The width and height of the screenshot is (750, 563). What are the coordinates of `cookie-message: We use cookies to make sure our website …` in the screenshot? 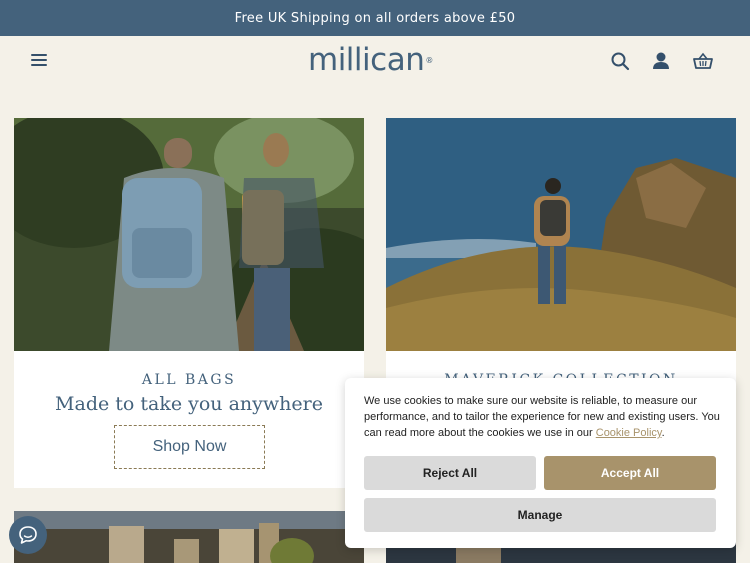 It's located at (544, 417).